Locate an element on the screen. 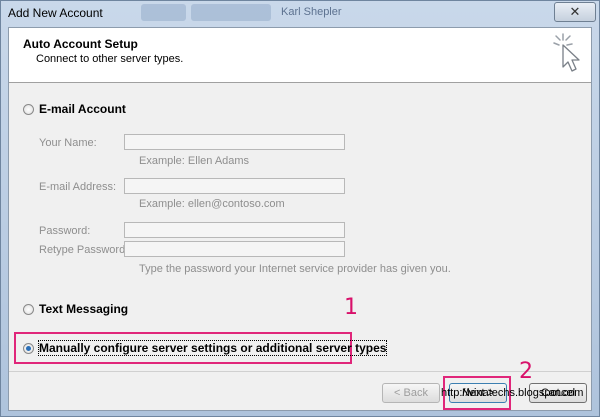  wizard-cursor-icon is located at coordinates (566, 52).